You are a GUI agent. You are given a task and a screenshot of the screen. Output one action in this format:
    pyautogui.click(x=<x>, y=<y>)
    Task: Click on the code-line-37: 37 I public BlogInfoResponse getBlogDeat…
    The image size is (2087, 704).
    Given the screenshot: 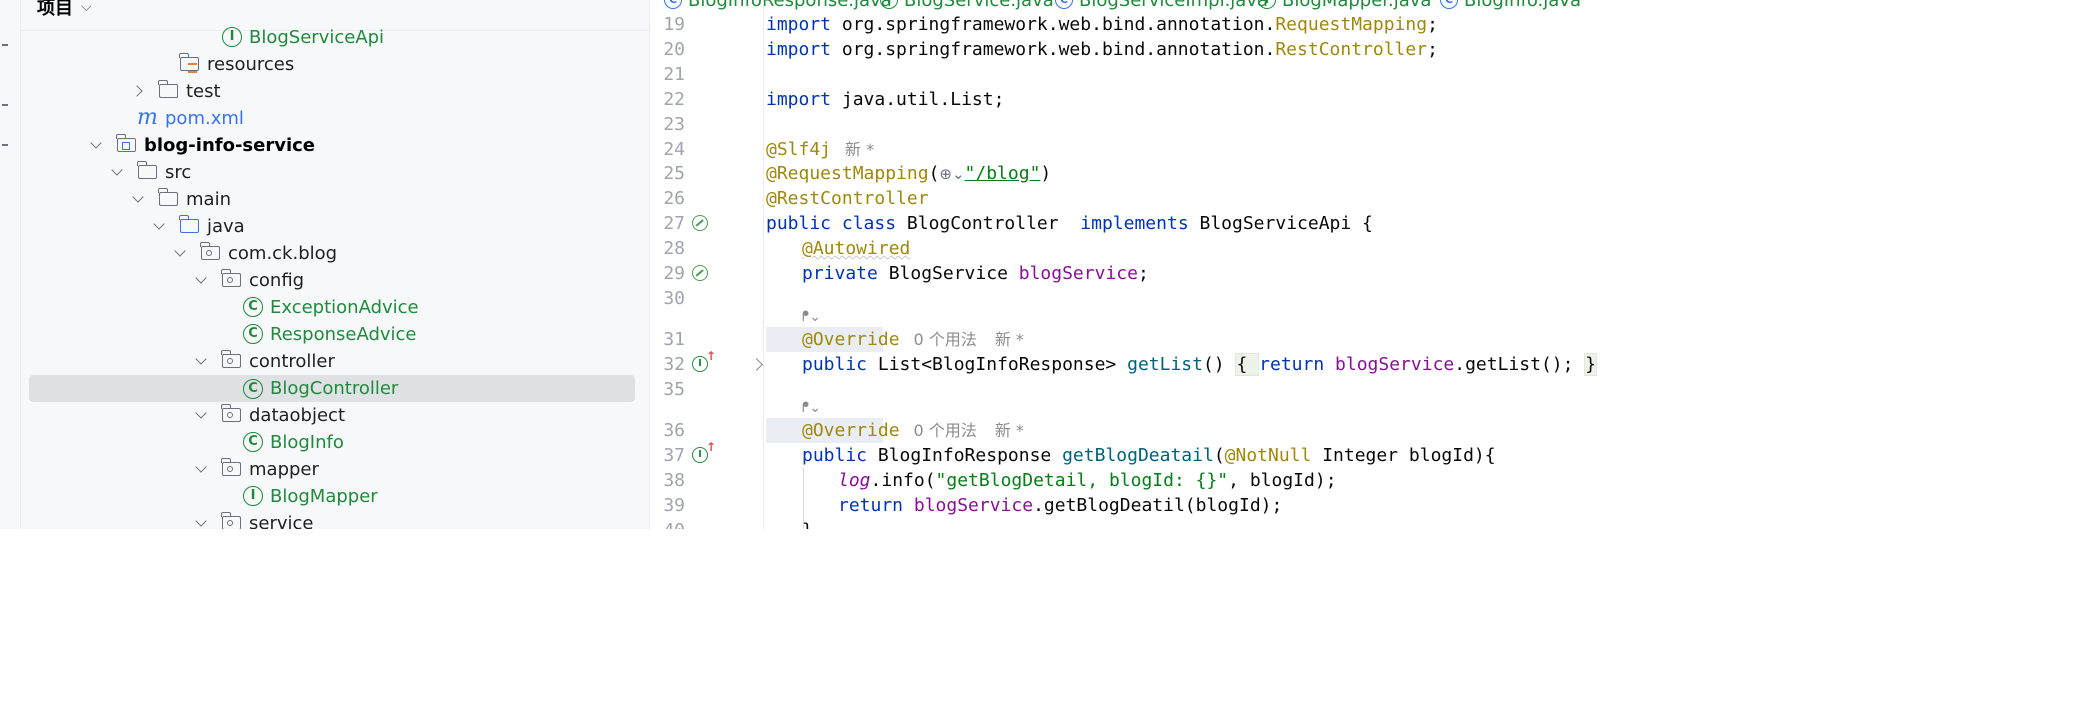 What is the action you would take?
    pyautogui.click(x=1043, y=454)
    